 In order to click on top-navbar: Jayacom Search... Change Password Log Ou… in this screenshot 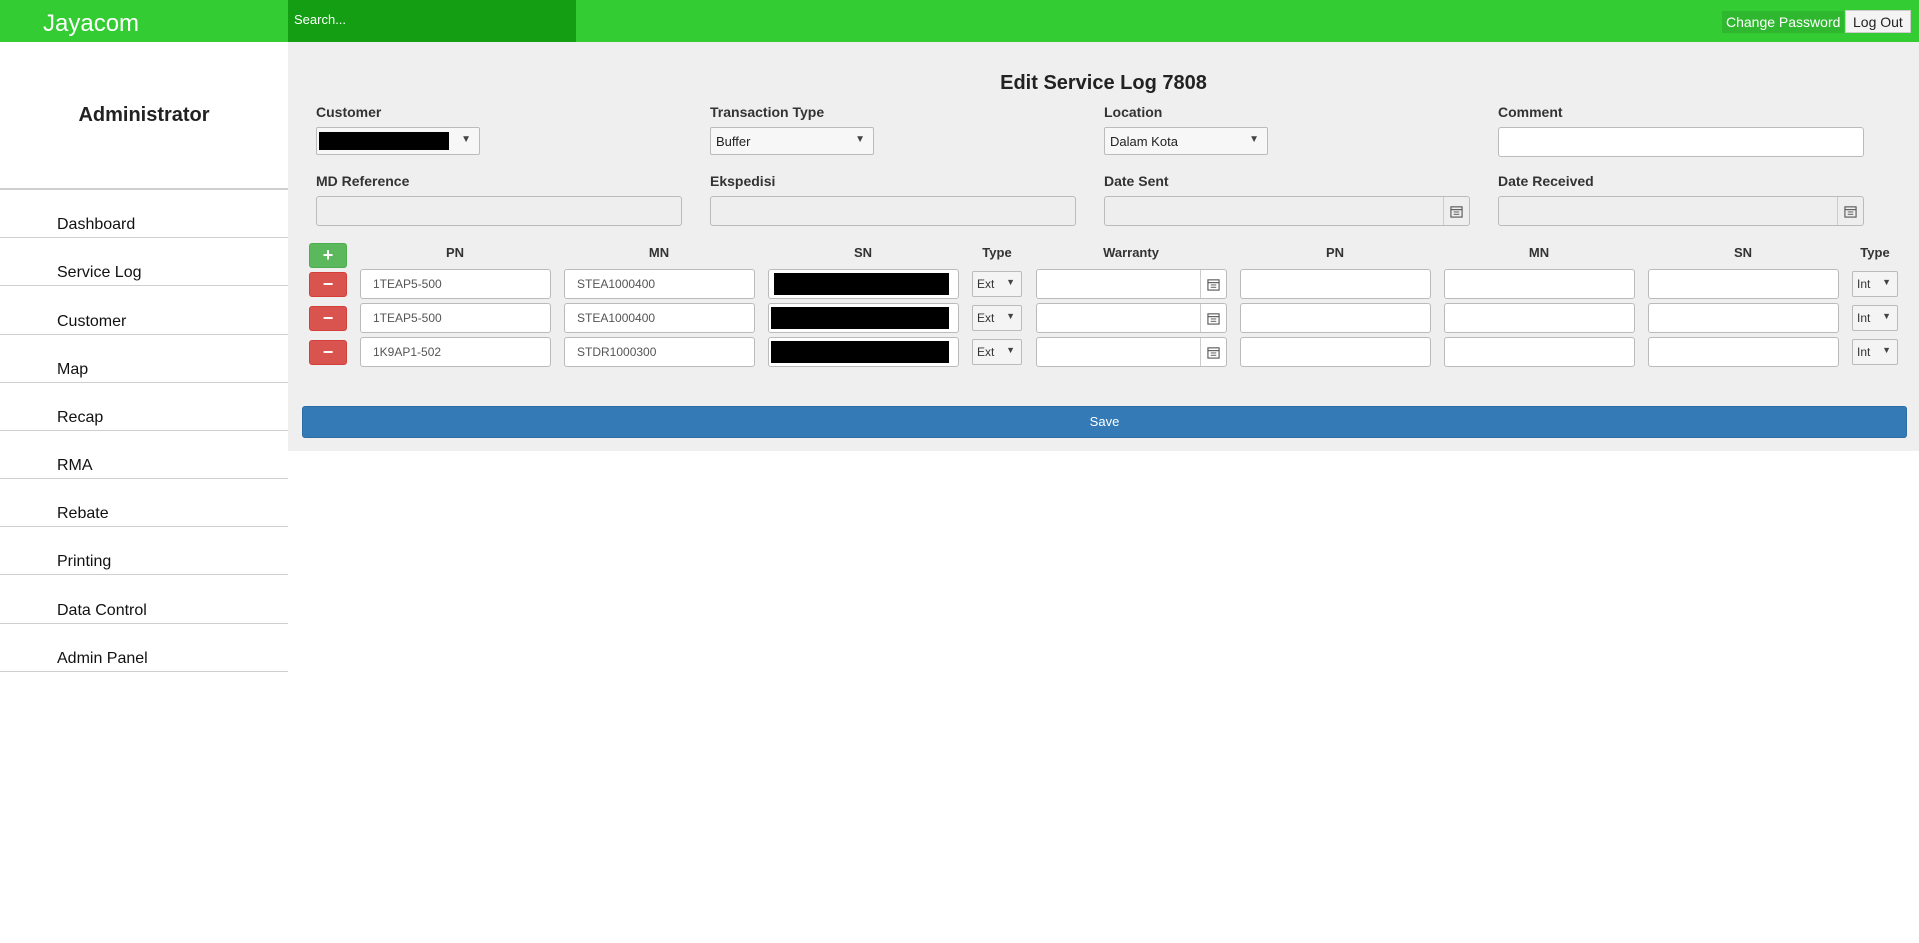, I will do `click(959, 21)`.